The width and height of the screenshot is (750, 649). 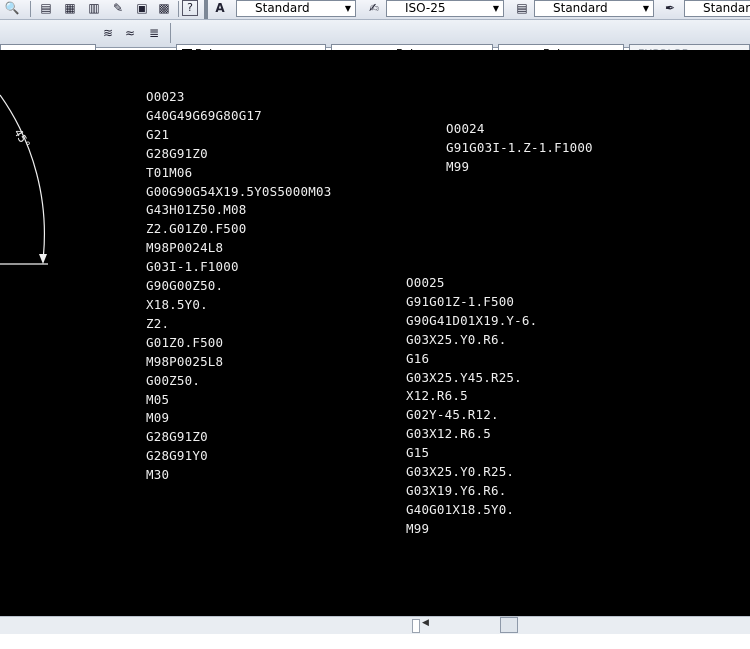 I want to click on gcode-line: G40G49G69G80G17, so click(x=204, y=115).